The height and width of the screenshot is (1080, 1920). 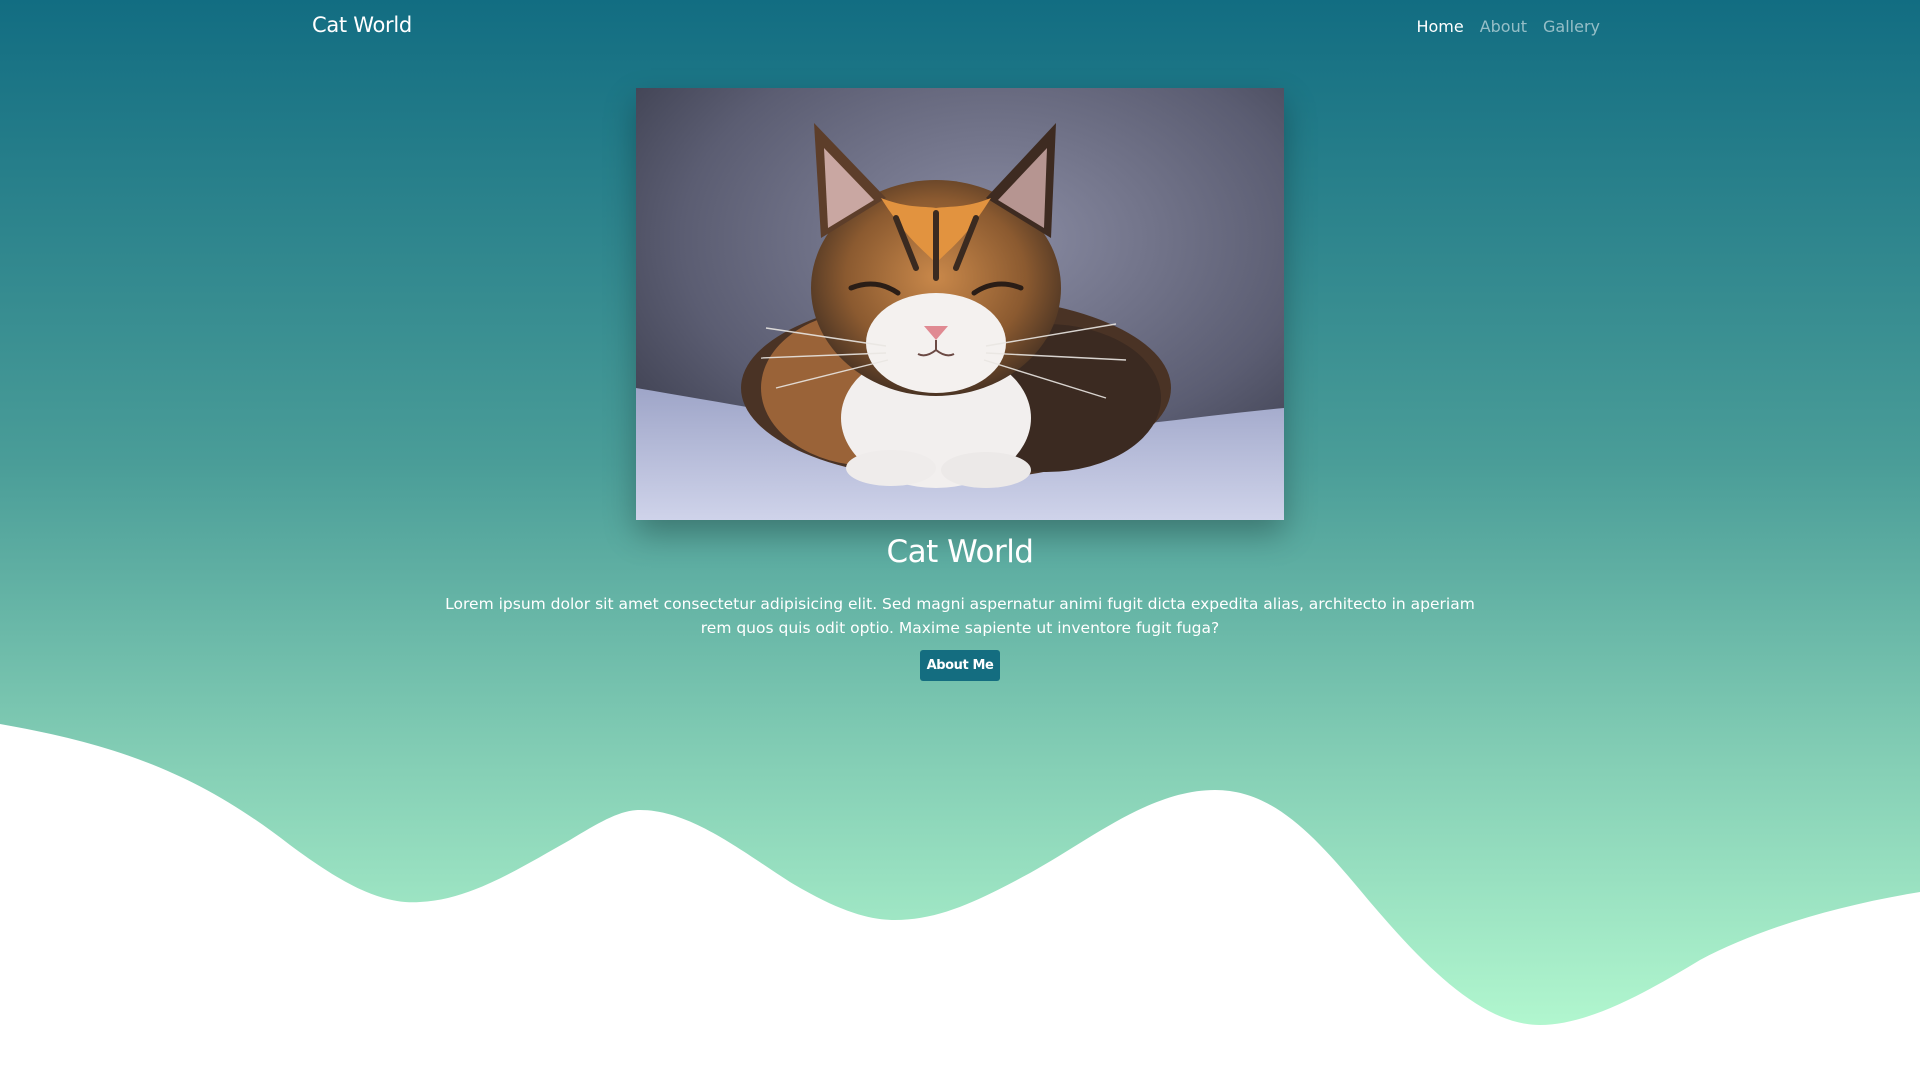 I want to click on hero-image, so click(x=960, y=304).